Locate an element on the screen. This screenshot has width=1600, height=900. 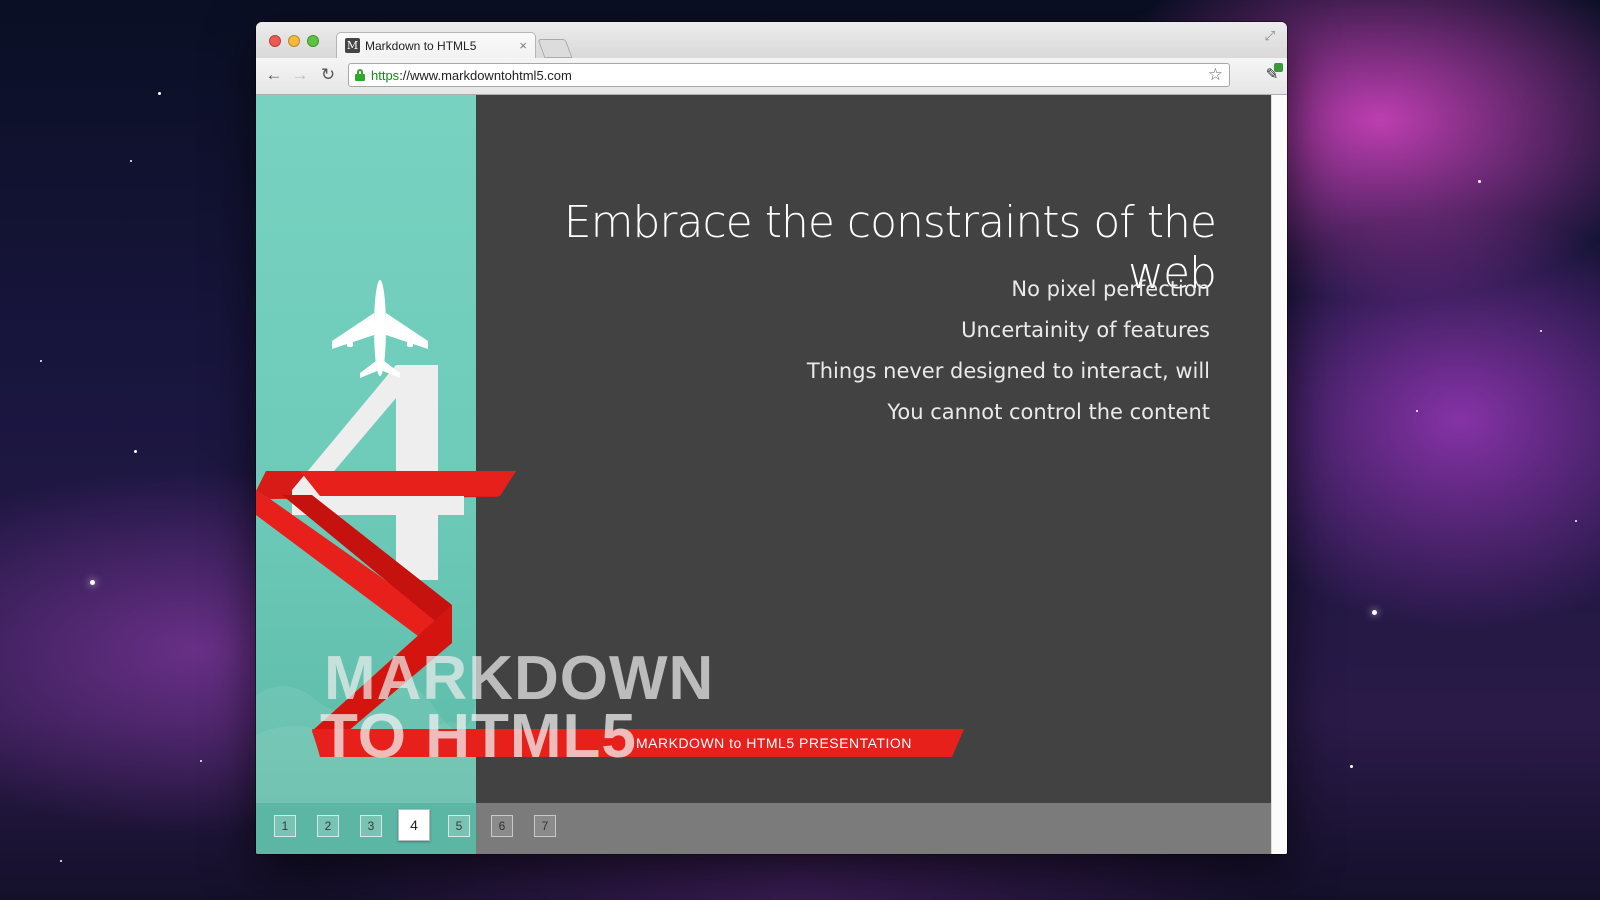
lock-icon is located at coordinates (360, 75).